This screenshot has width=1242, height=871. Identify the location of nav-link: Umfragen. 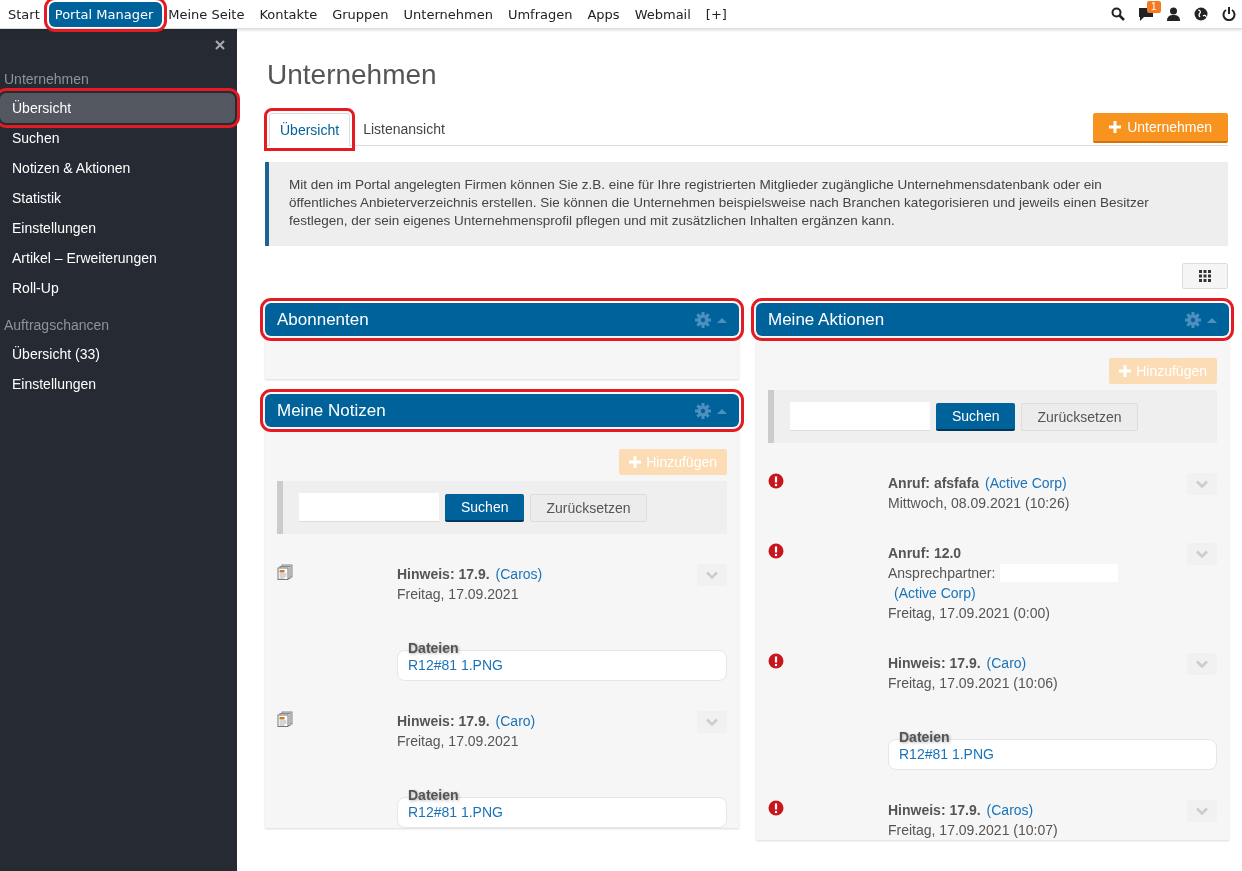
(541, 14).